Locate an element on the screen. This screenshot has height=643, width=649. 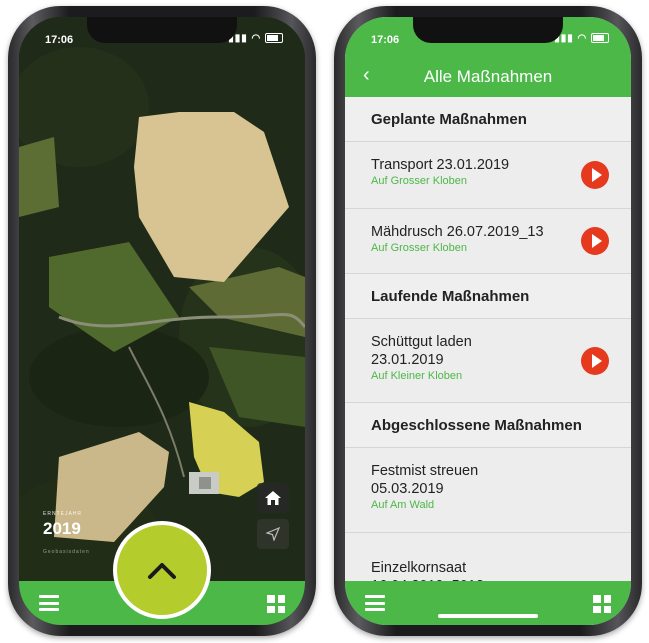
chevron-up-icon is located at coordinates (162, 571).